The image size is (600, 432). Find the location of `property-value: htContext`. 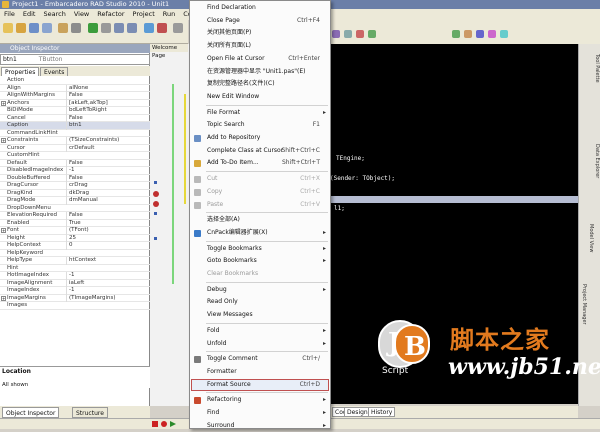

property-value: htContext is located at coordinates (106, 261).